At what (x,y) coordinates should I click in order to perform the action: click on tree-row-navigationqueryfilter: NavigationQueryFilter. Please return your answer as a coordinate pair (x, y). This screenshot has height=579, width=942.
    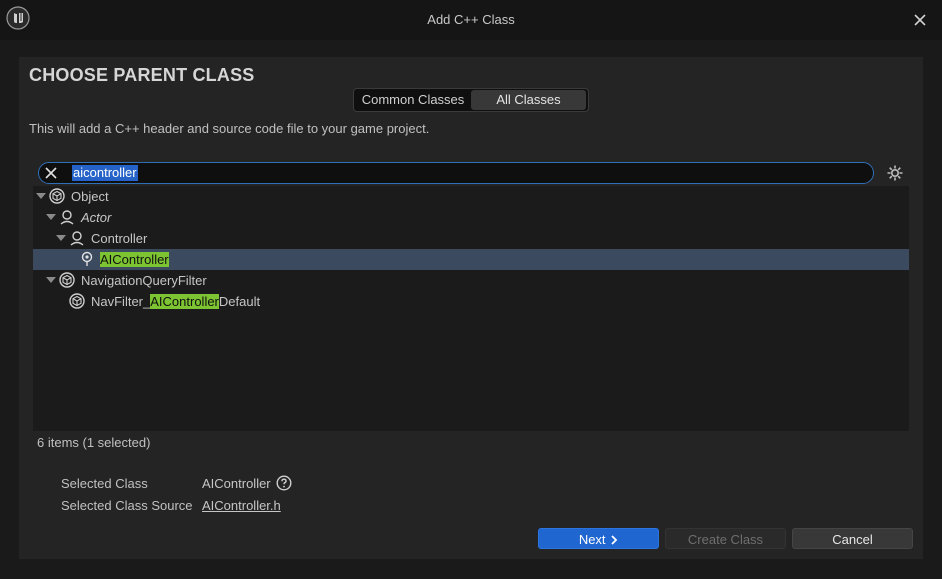
    Looking at the image, I should click on (471, 280).